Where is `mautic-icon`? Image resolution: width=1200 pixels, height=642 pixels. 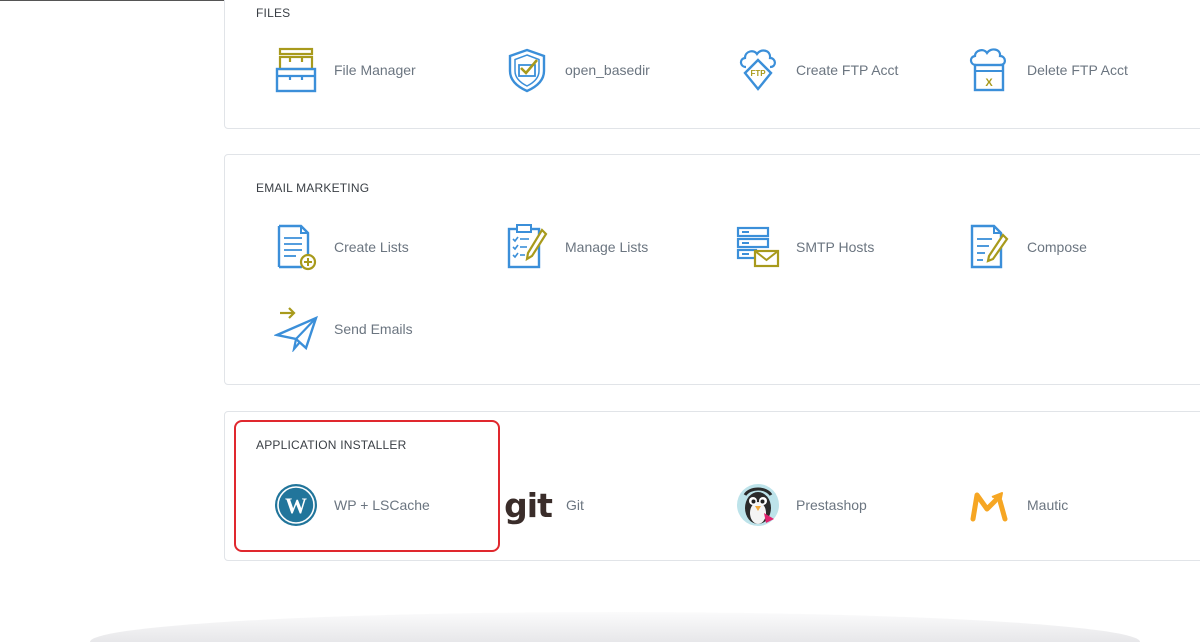
mautic-icon is located at coordinates (989, 505).